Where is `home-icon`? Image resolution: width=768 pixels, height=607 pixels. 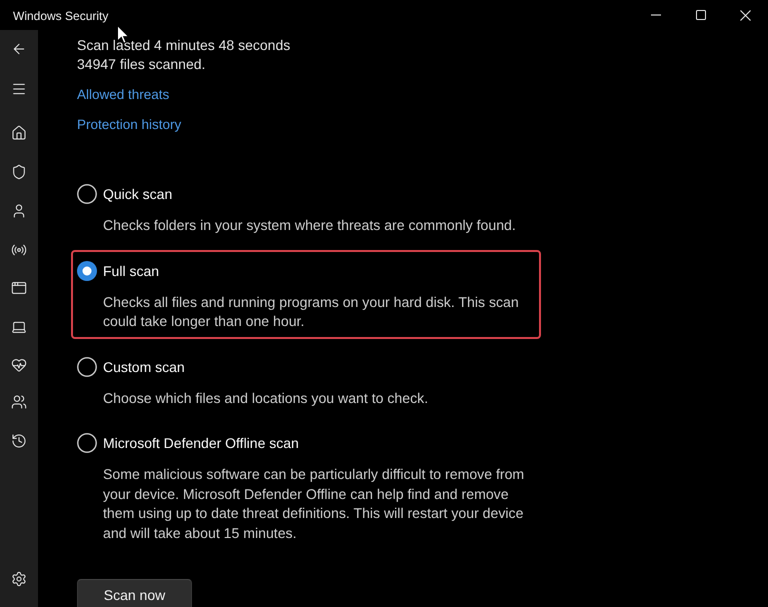
home-icon is located at coordinates (19, 133).